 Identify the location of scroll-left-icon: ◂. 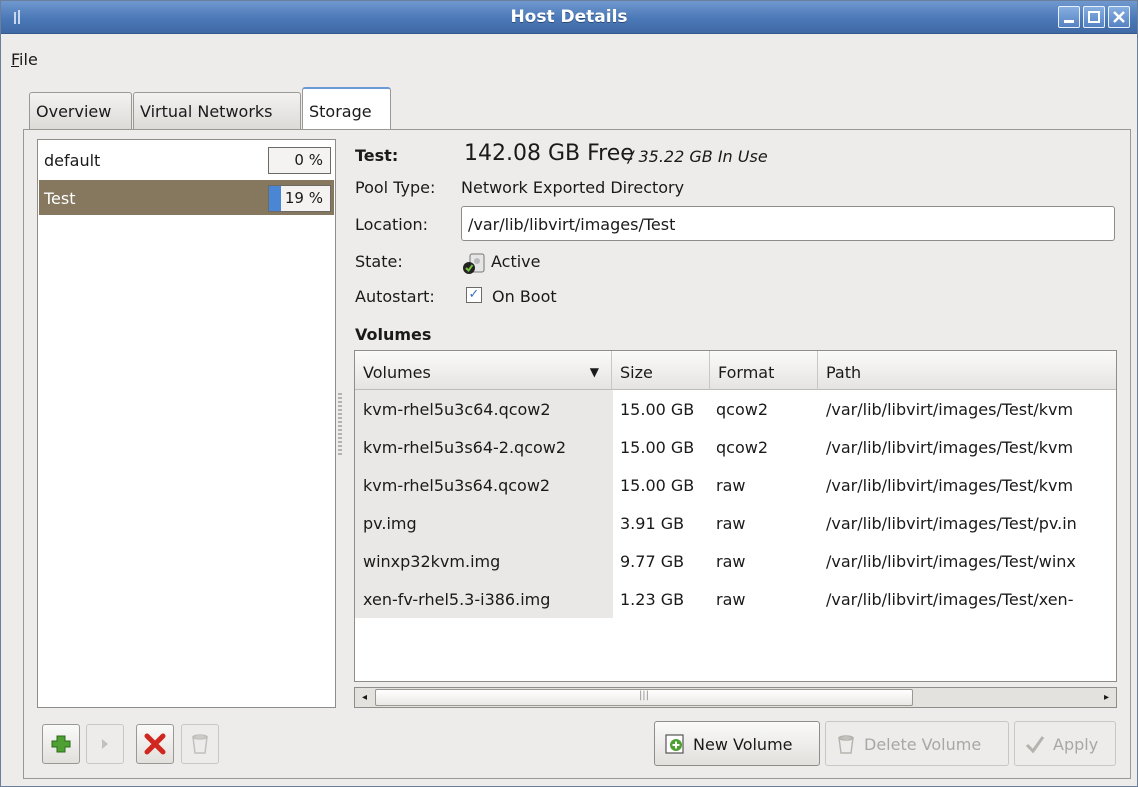
(364, 697).